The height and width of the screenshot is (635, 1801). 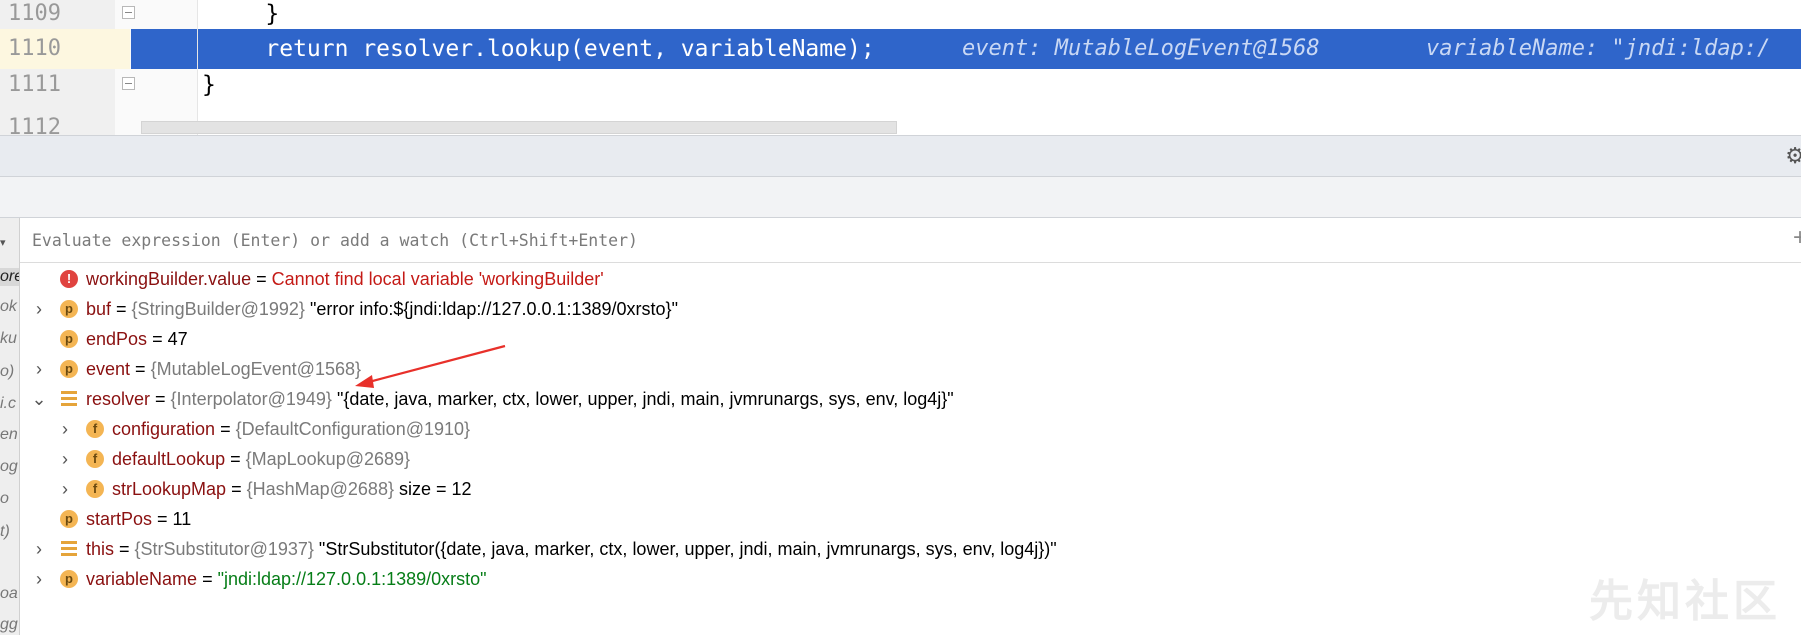 I want to click on variable-value: size = 12, so click(x=432, y=489).